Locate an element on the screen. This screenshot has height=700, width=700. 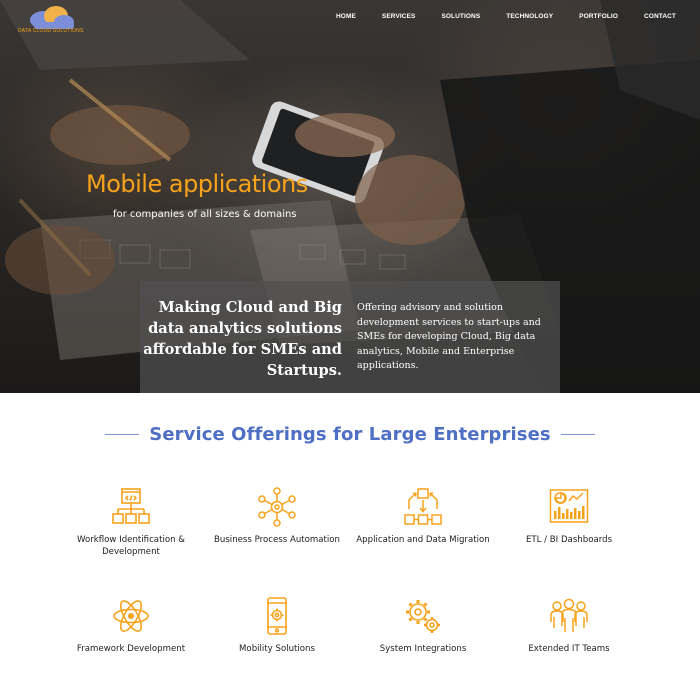
hero-subtitle: for companies of all sizes & domains is located at coordinates (205, 214).